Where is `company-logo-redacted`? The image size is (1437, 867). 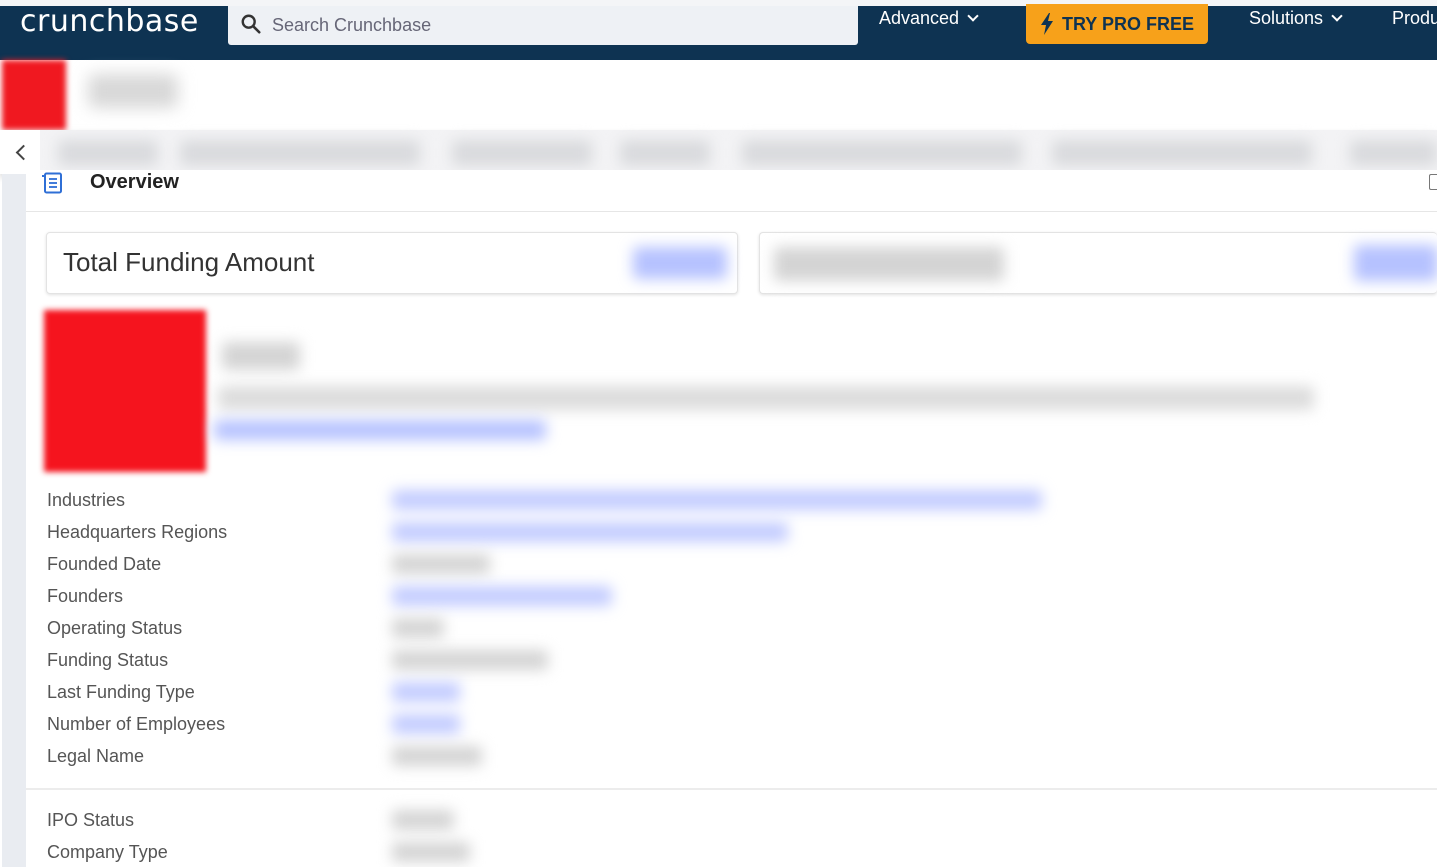 company-logo-redacted is located at coordinates (125, 391).